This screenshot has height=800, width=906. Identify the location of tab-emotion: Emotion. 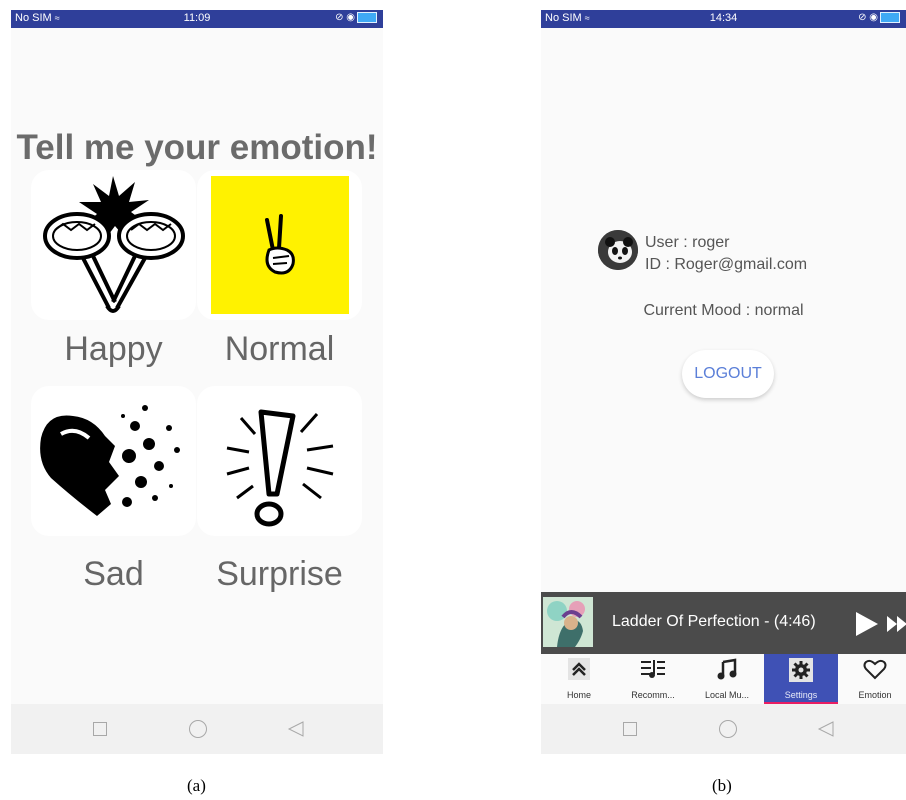
(872, 679).